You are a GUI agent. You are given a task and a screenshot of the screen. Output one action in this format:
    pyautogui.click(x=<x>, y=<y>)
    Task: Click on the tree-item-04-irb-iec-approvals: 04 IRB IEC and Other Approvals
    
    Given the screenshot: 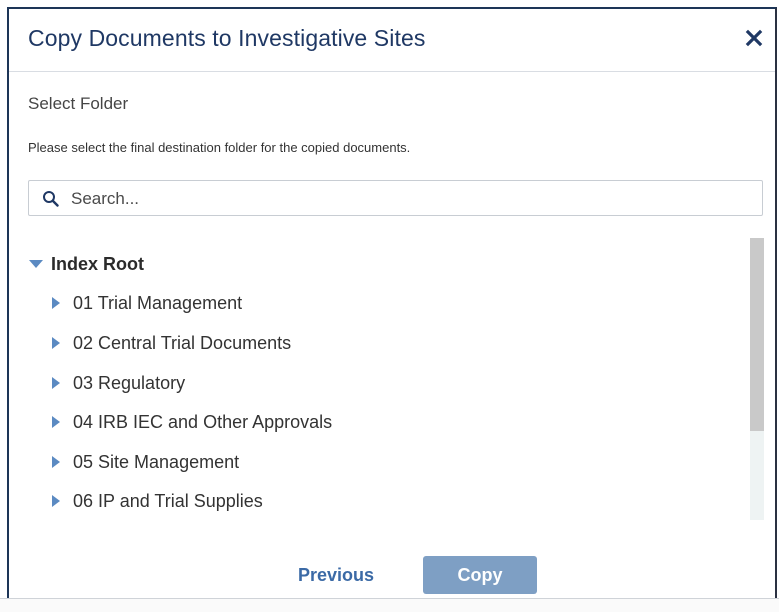 What is the action you would take?
    pyautogui.click(x=191, y=422)
    